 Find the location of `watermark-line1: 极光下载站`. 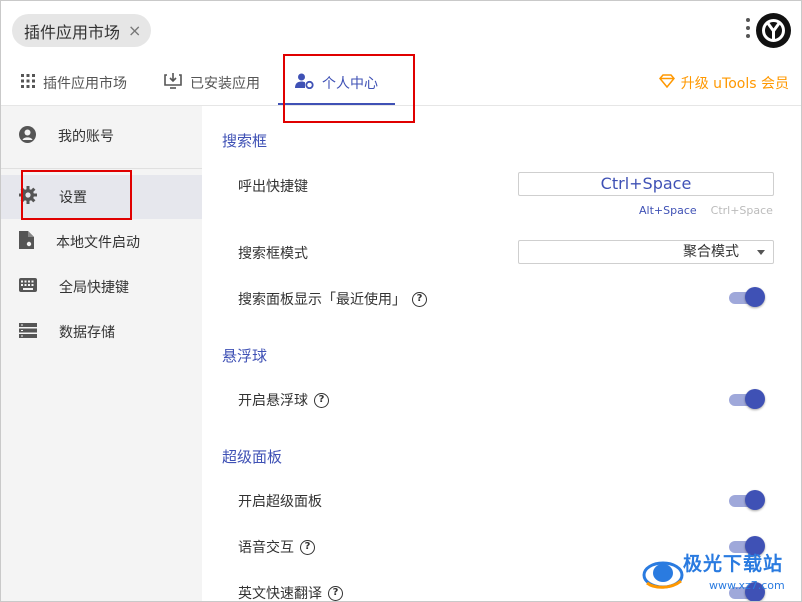

watermark-line1: 极光下载站 is located at coordinates (733, 564).